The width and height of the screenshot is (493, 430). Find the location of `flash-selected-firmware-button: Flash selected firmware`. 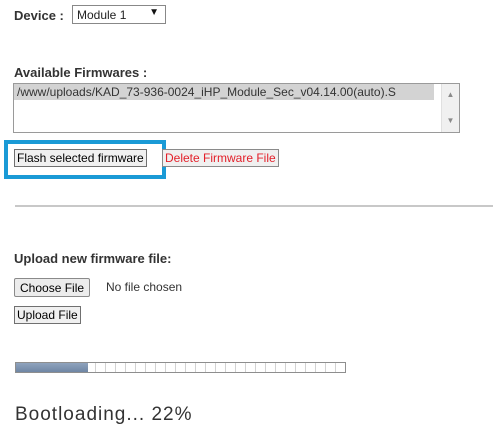

flash-selected-firmware-button: Flash selected firmware is located at coordinates (80, 158).